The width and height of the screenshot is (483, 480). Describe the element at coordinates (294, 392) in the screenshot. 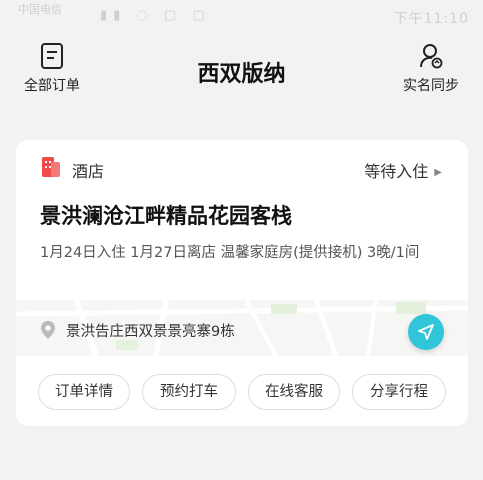

I see `online-service-button: 在线客服` at that location.